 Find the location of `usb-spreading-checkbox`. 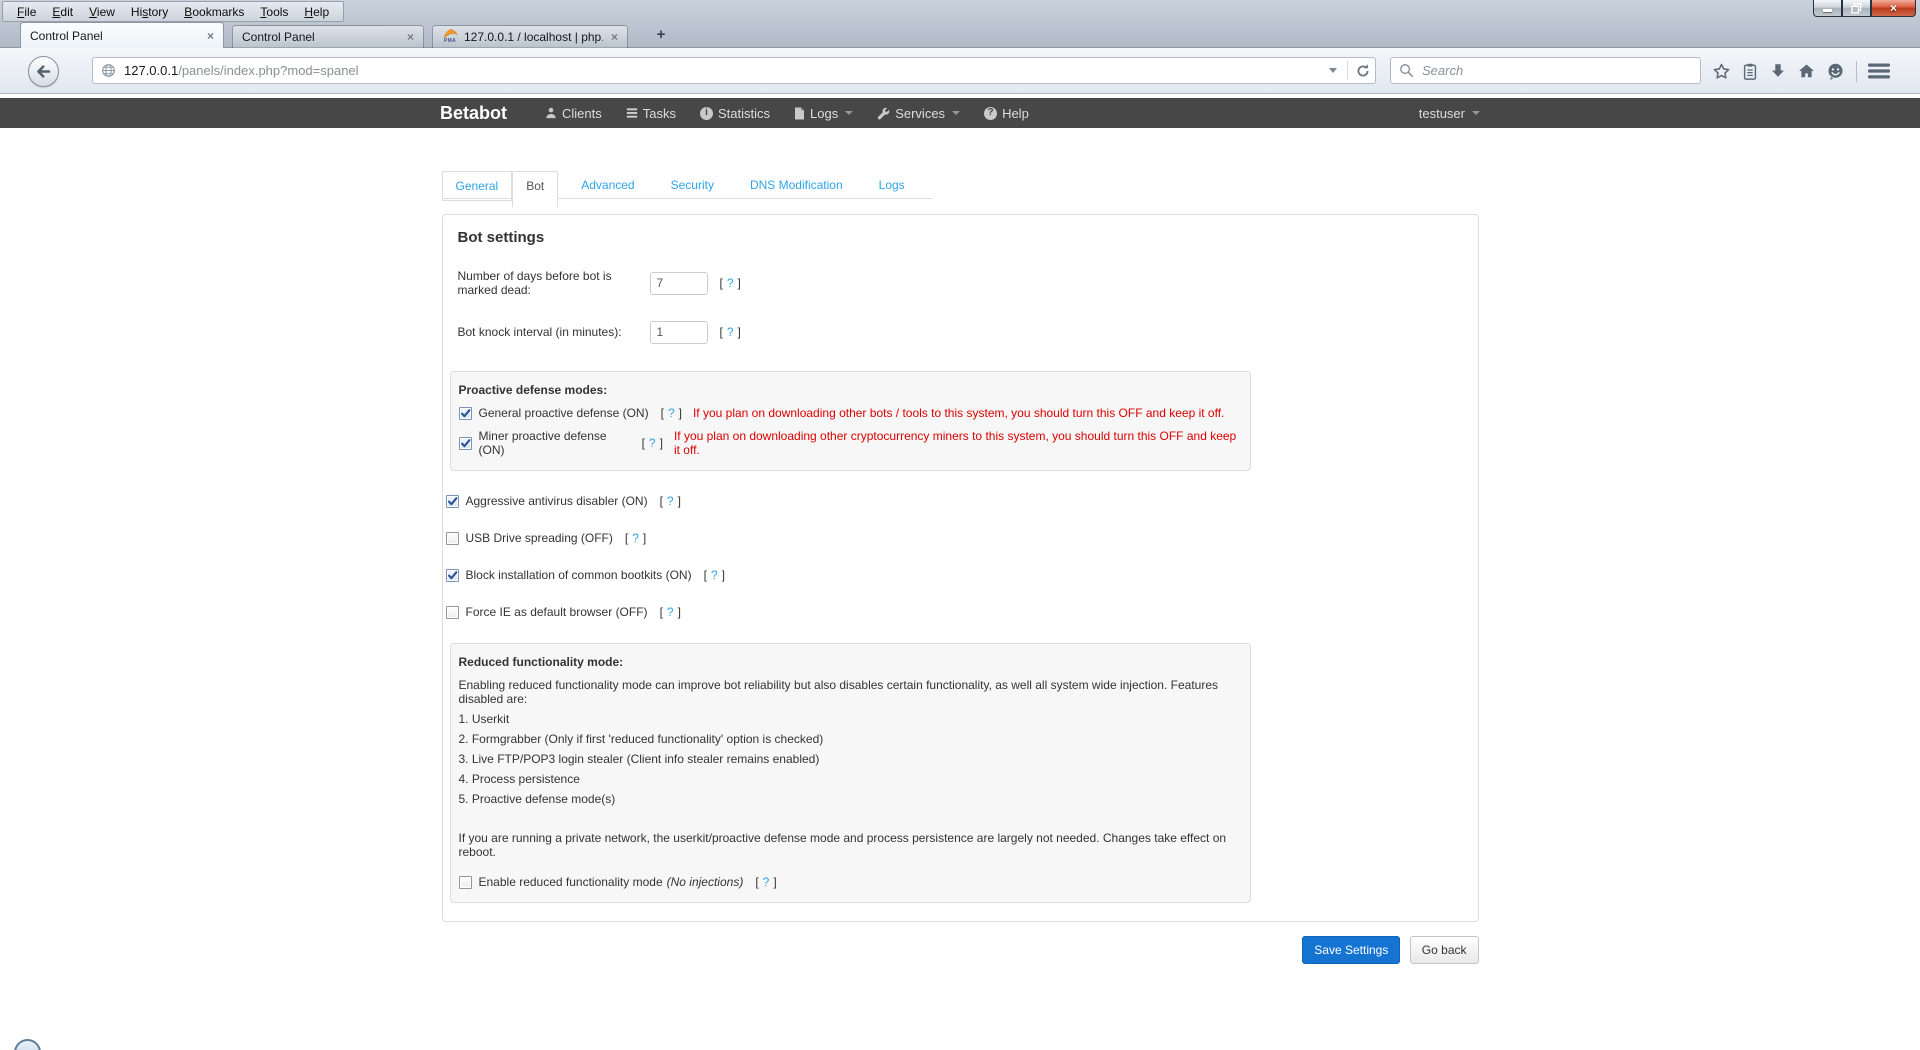

usb-spreading-checkbox is located at coordinates (452, 538).